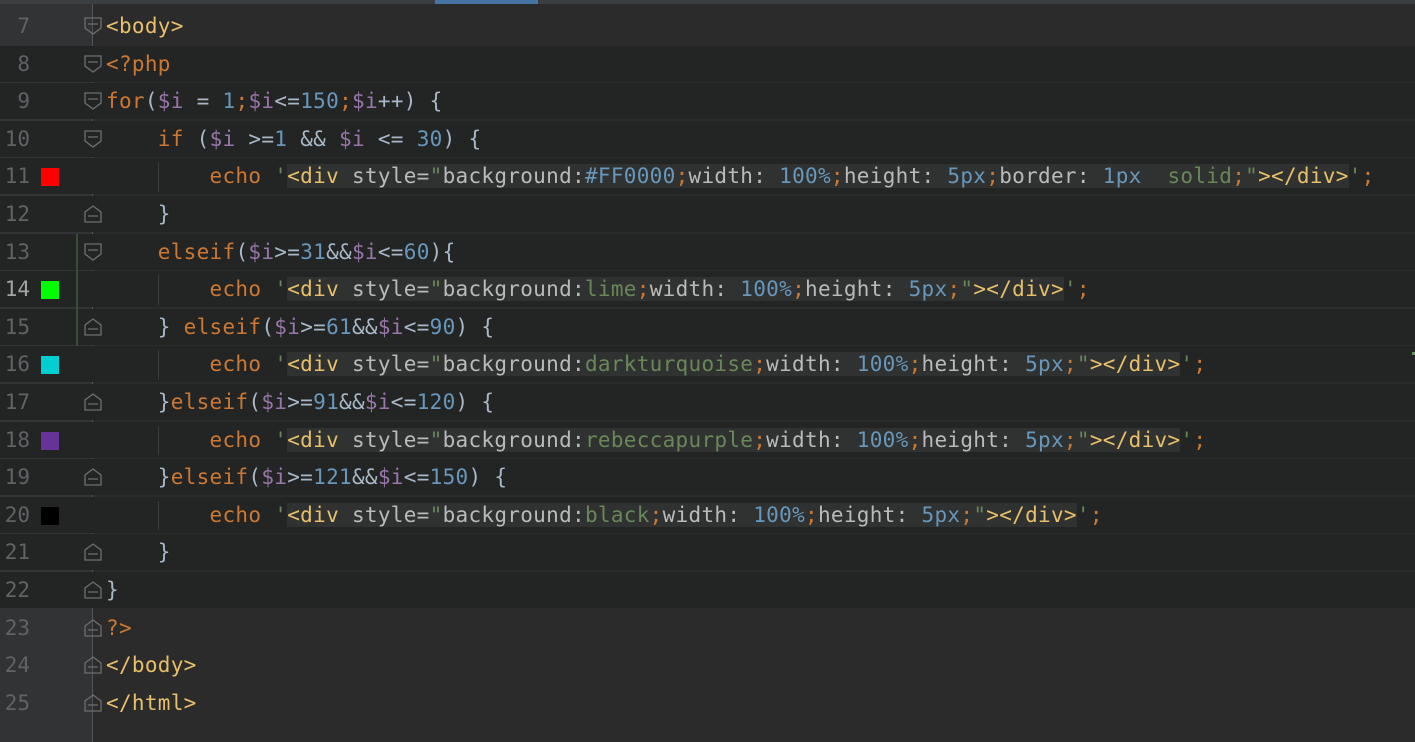 This screenshot has width=1415, height=742. I want to click on code-text: if ($i >=1 && $i <= 30) {, so click(293, 139).